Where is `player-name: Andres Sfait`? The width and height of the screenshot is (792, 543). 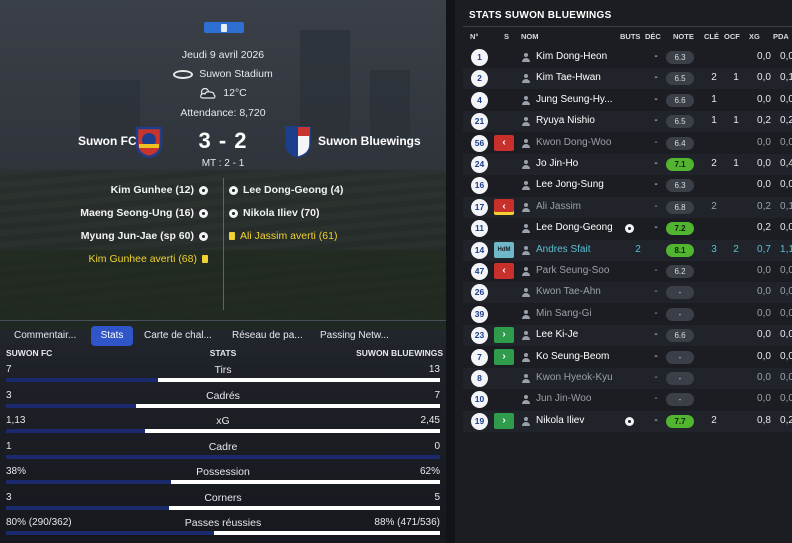
player-name: Andres Sfait is located at coordinates (563, 249).